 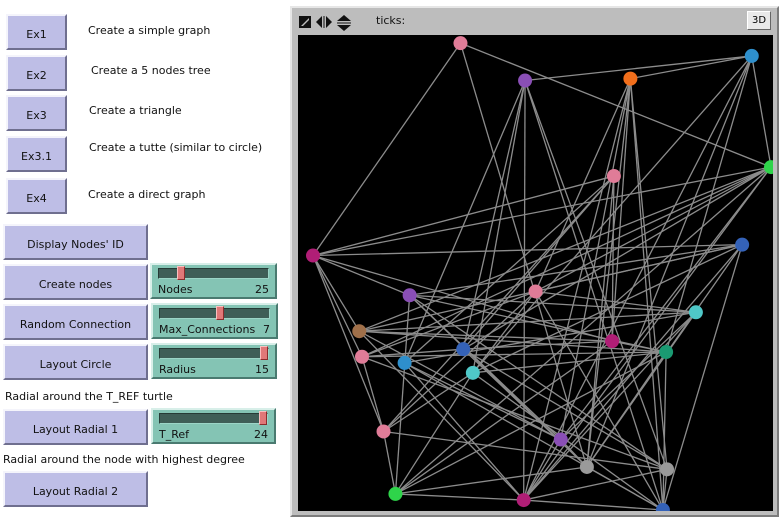 What do you see at coordinates (174, 434) in the screenshot?
I see `t-ref-slider-label: T_Ref` at bounding box center [174, 434].